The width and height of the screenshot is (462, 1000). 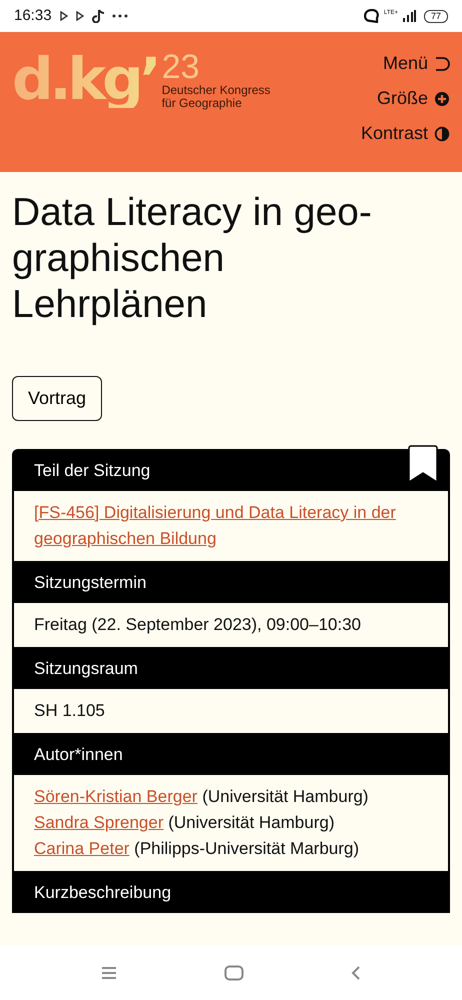 I want to click on affiliation-text: (Philipps-Universität Marburg), so click(x=247, y=848).